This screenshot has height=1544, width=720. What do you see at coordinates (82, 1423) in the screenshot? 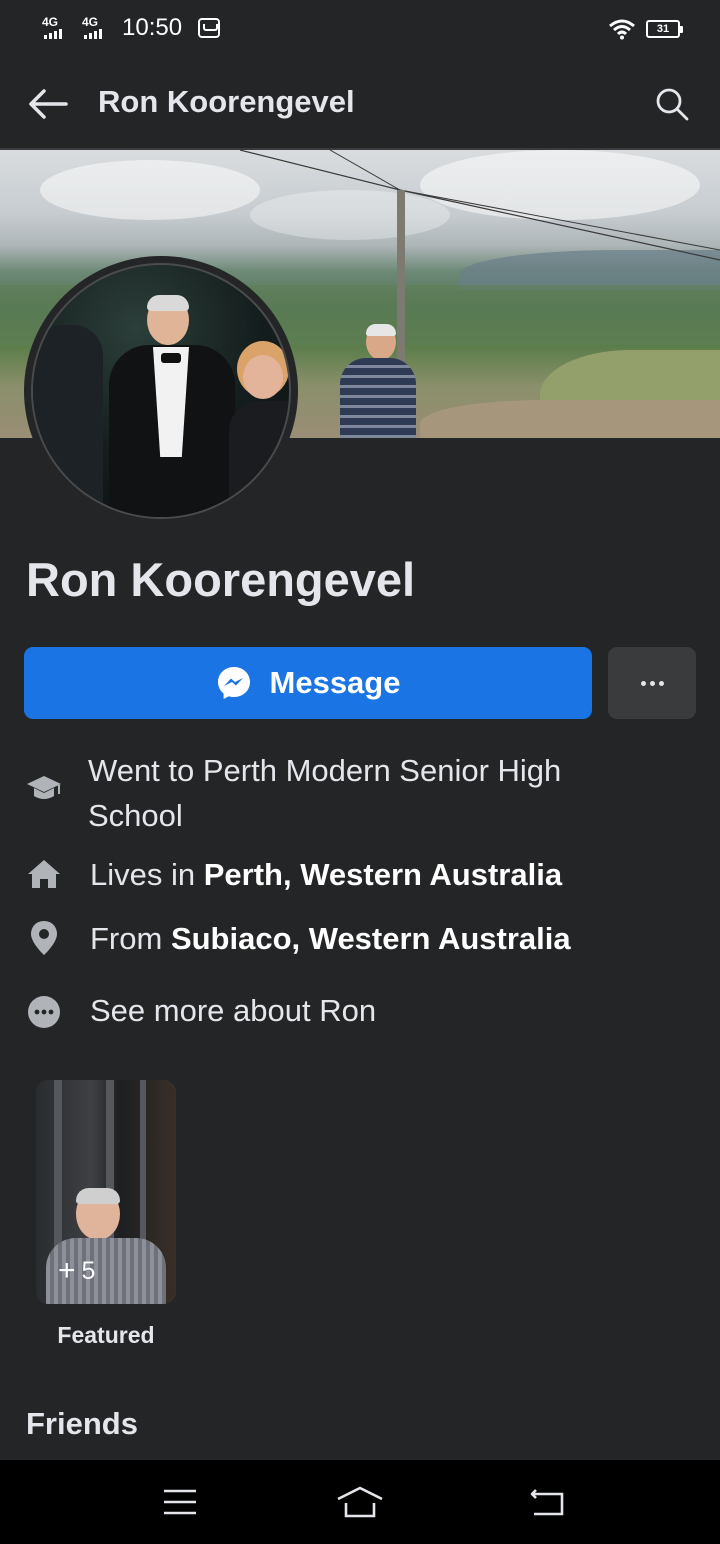
I see `friends-section-heading: Friends` at bounding box center [82, 1423].